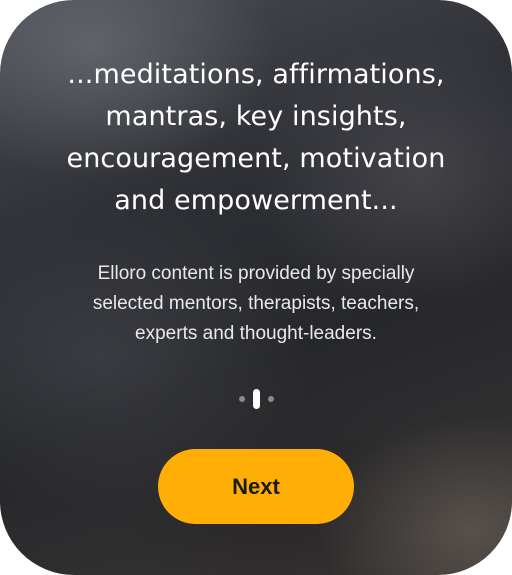  Describe the element at coordinates (256, 158) in the screenshot. I see `headline-line: encouragement, motivation` at that location.